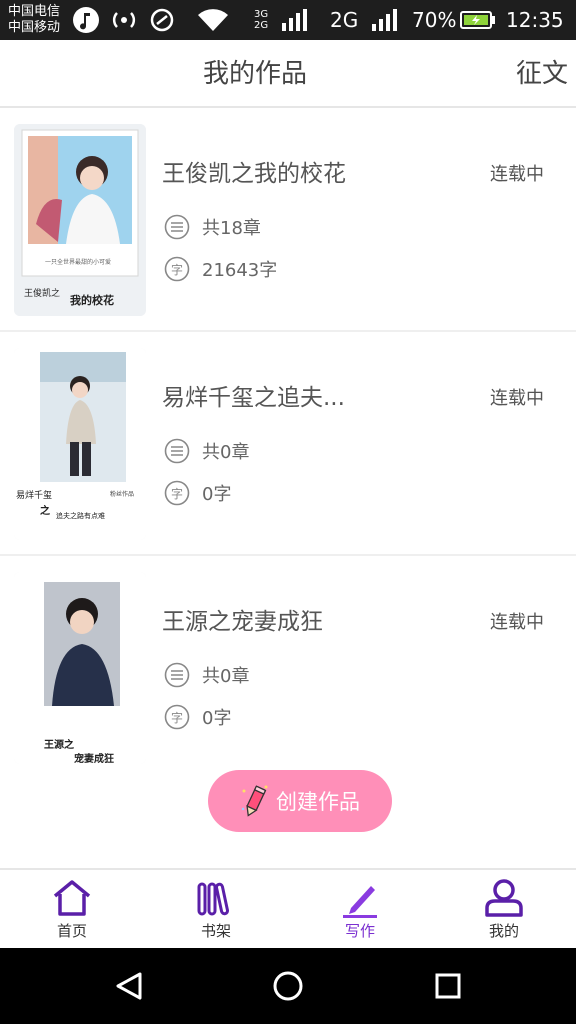 Image resolution: width=576 pixels, height=1024 pixels. What do you see at coordinates (261, 14) in the screenshot?
I see `network-small-top: 3G` at bounding box center [261, 14].